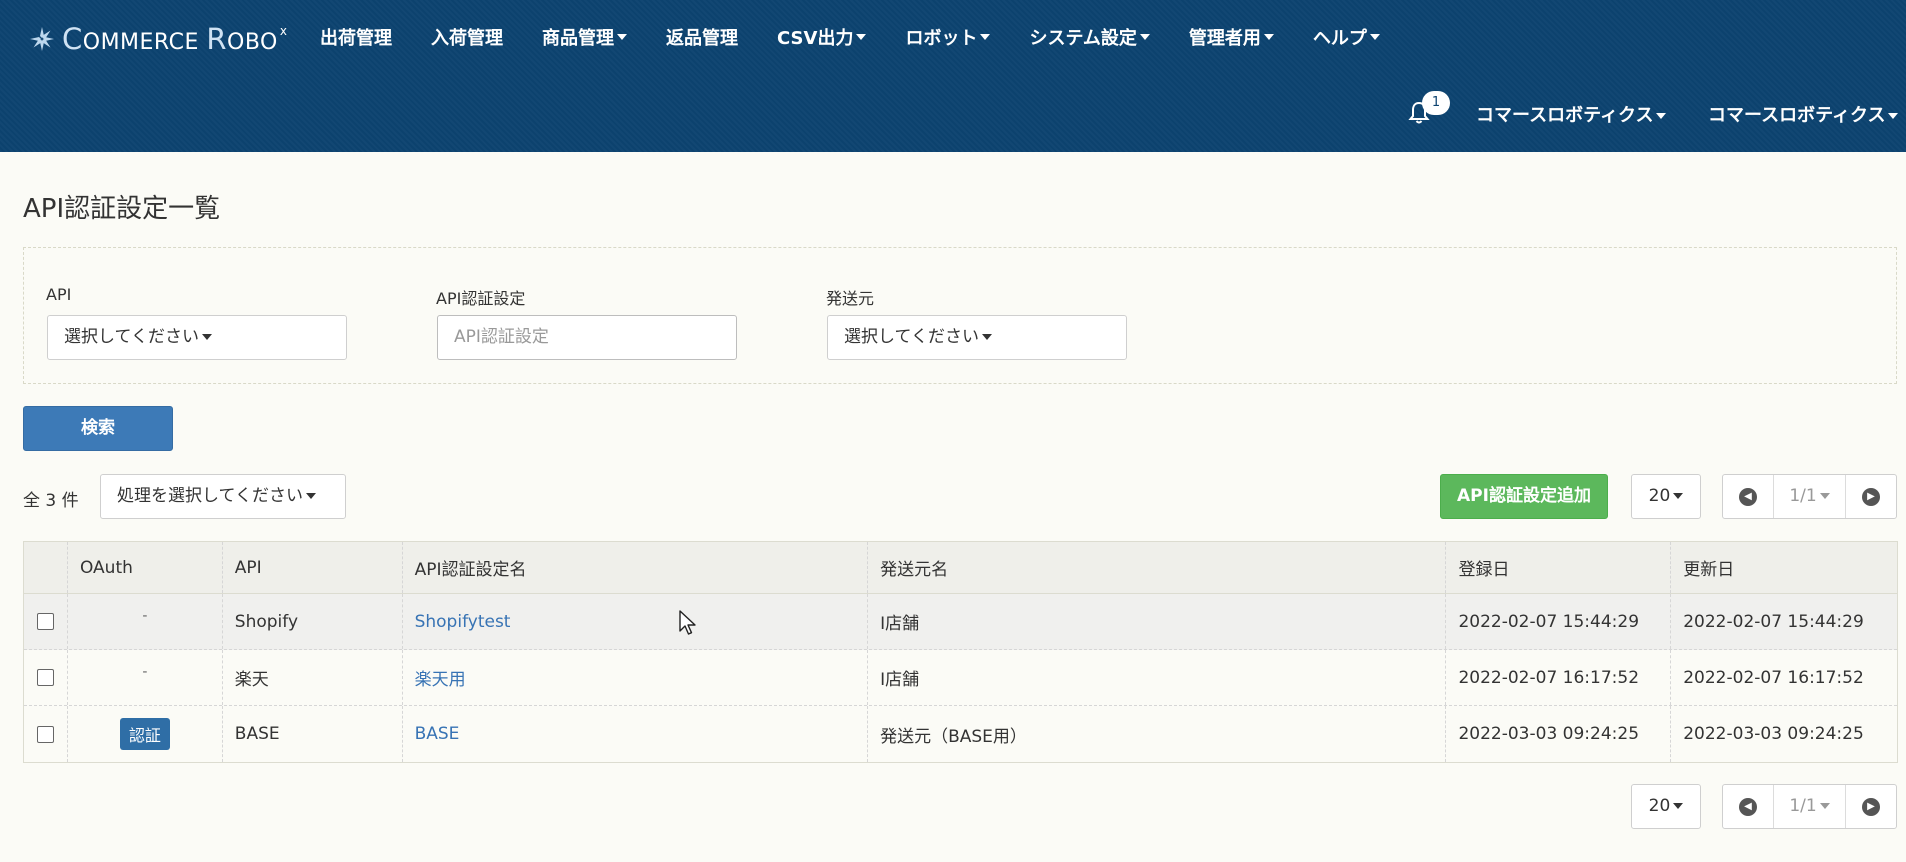 This screenshot has width=1906, height=862. I want to click on user-menu: コマースロボティクス, so click(1803, 114).